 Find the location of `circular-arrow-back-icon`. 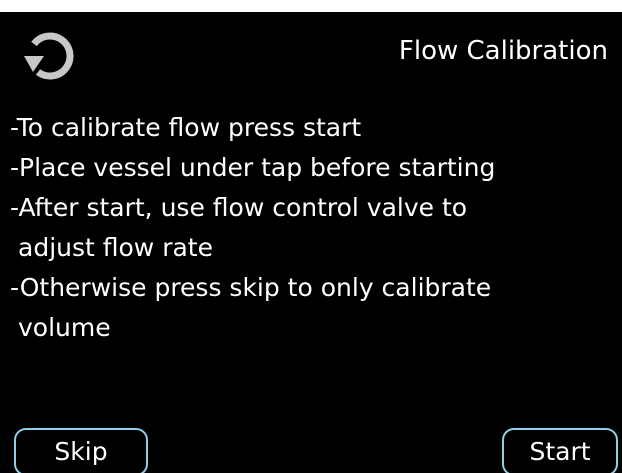

circular-arrow-back-icon is located at coordinates (50, 54).